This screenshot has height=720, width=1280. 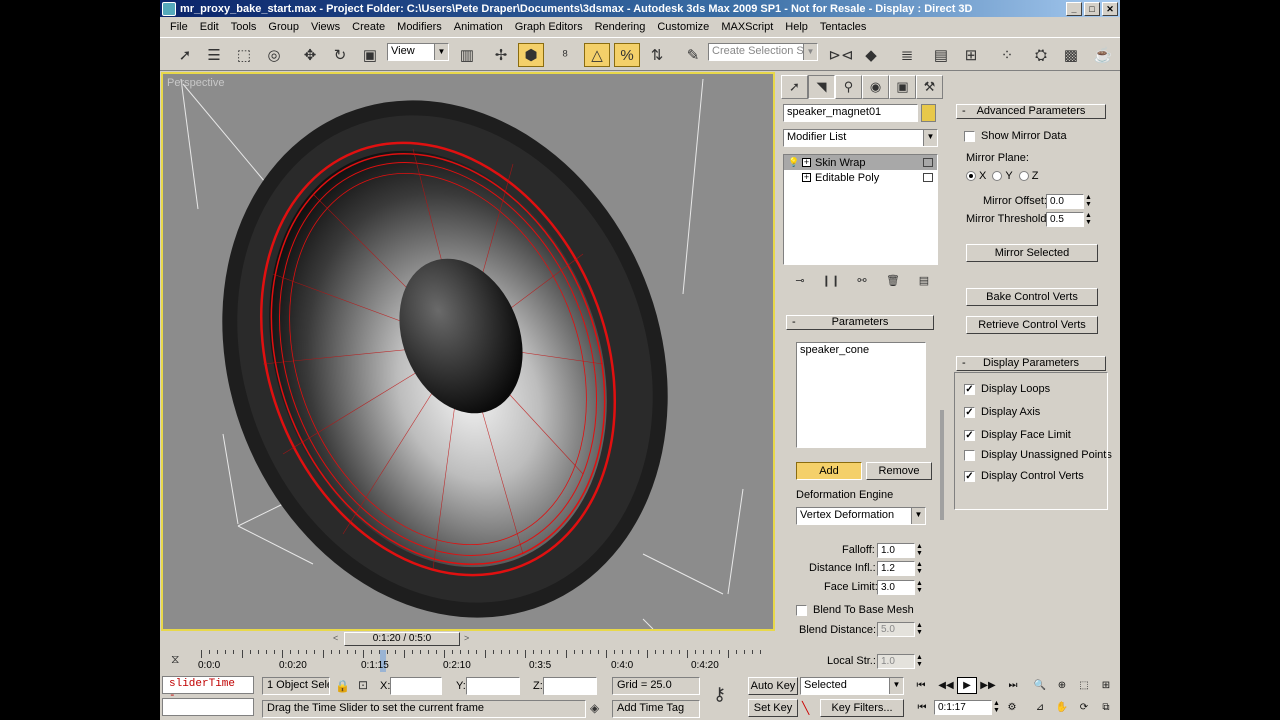 What do you see at coordinates (208, 707) in the screenshot?
I see `maxscript-output` at bounding box center [208, 707].